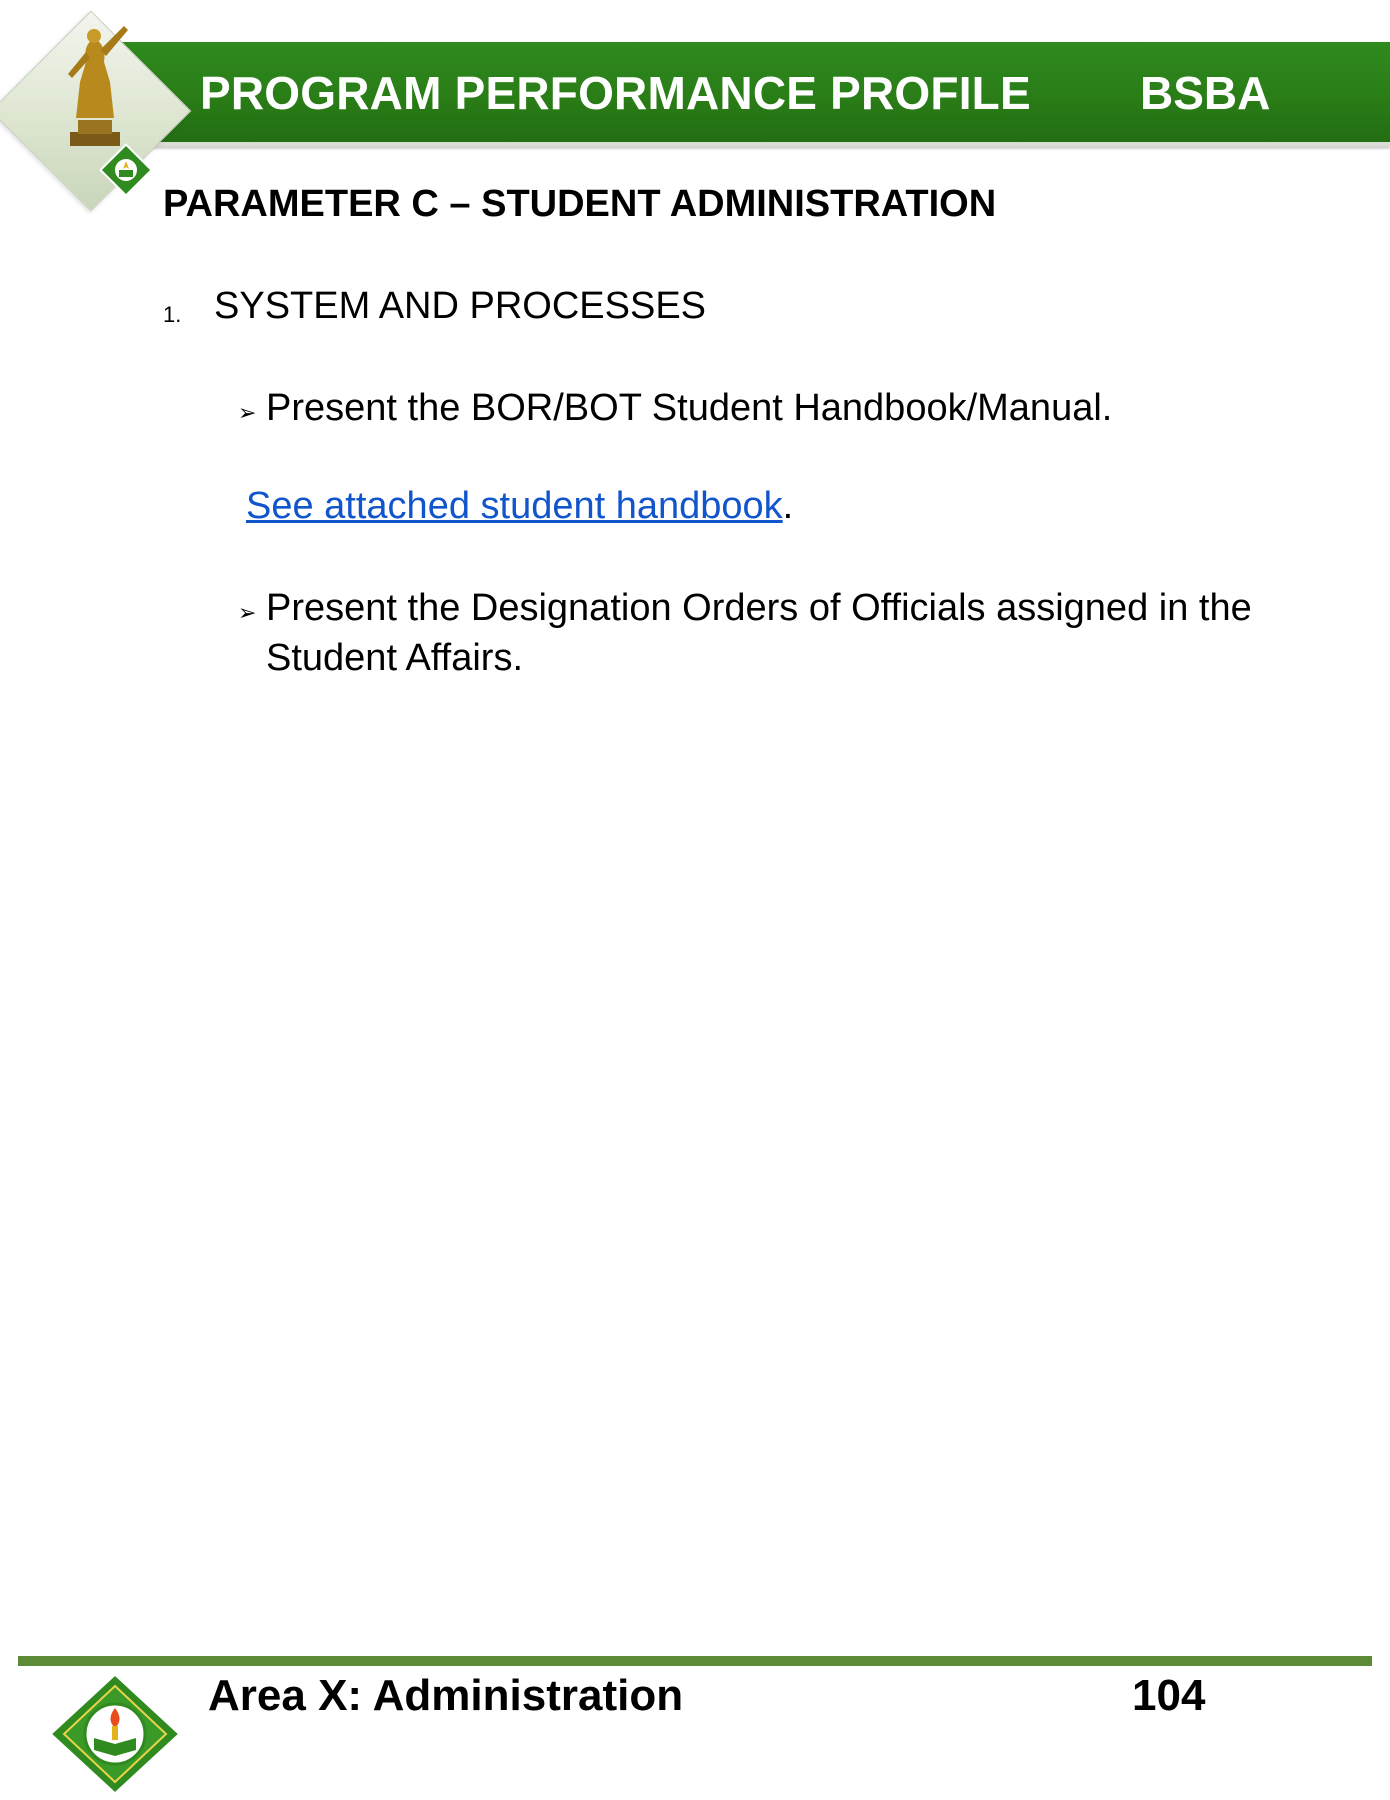 Image resolution: width=1390 pixels, height=1800 pixels. What do you see at coordinates (395, 658) in the screenshot?
I see `bullet-item-designation-line2: Student Affairs.` at bounding box center [395, 658].